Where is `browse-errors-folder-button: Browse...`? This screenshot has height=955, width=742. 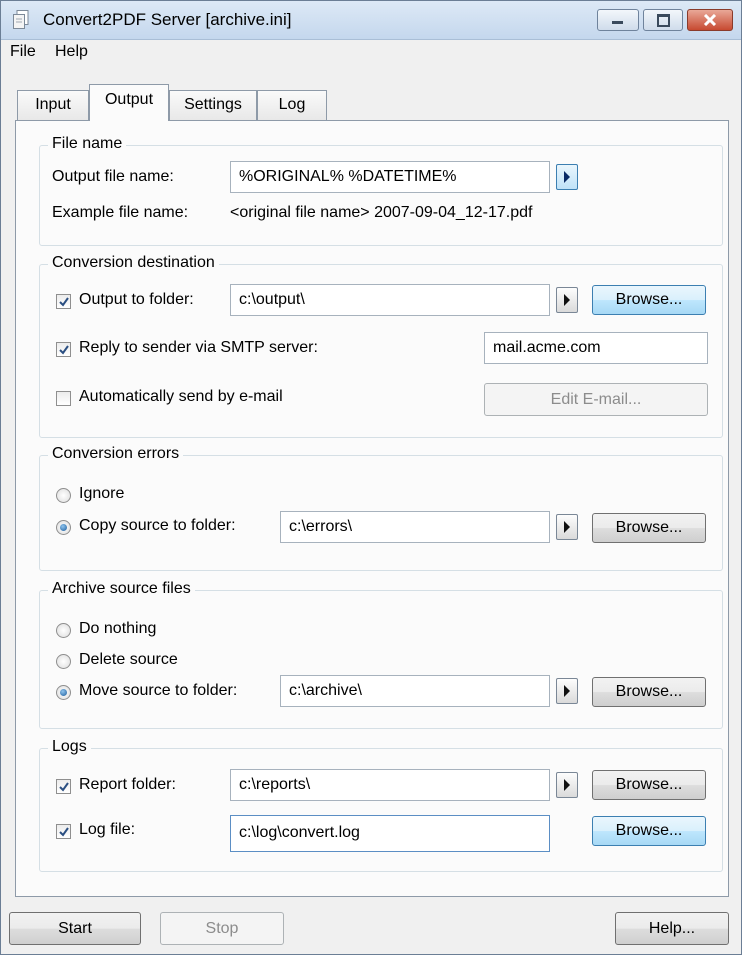 browse-errors-folder-button: Browse... is located at coordinates (649, 528).